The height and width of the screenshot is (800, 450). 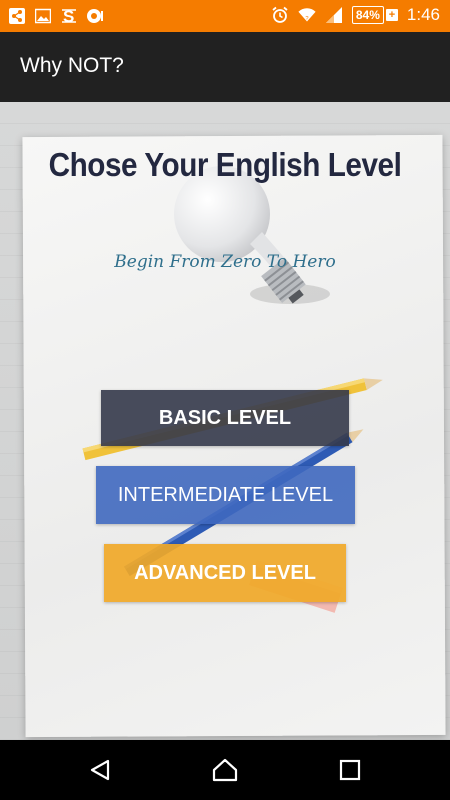 I want to click on intermediate-level-button: INTERMEDIATE LEVEL, so click(x=225, y=495).